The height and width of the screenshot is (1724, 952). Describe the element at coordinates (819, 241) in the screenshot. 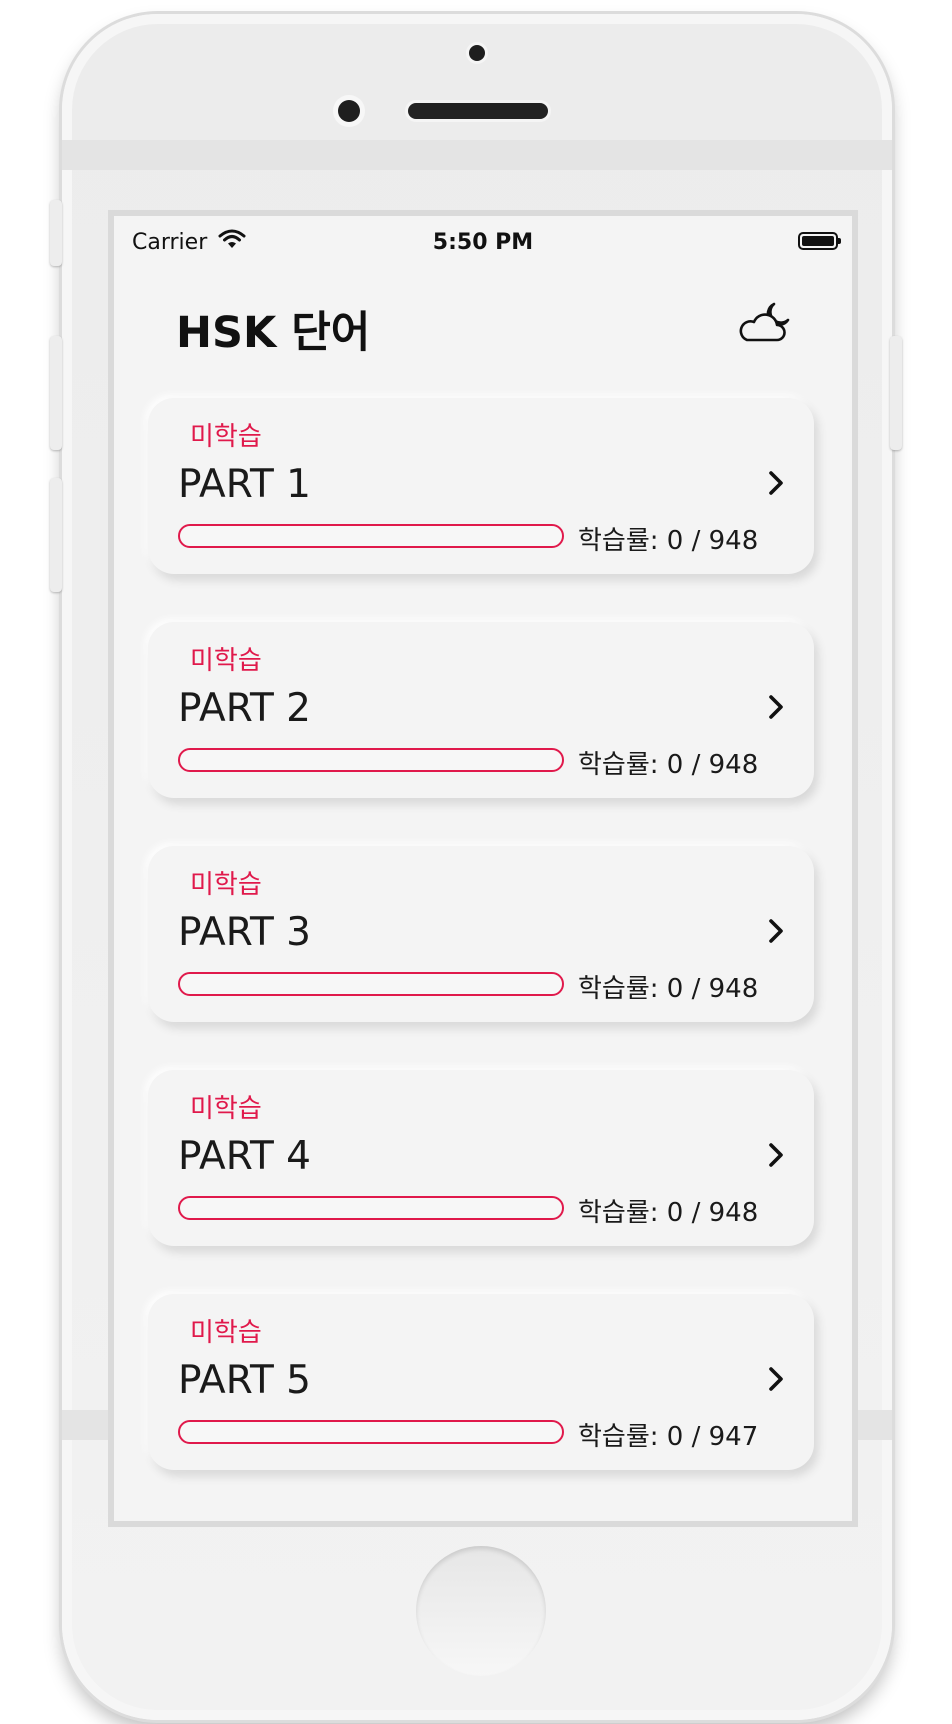

I see `battery-icon` at that location.